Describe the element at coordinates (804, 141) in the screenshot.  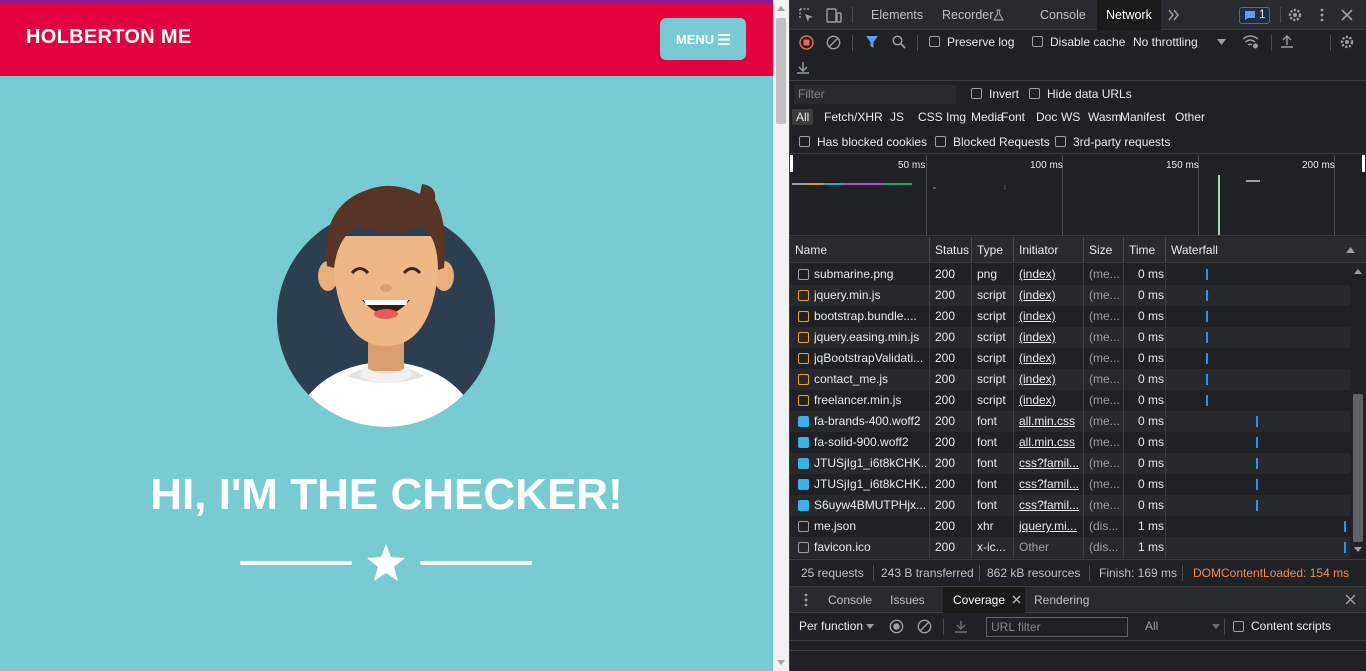
I see `has-blocked-cookies-checkbox` at that location.